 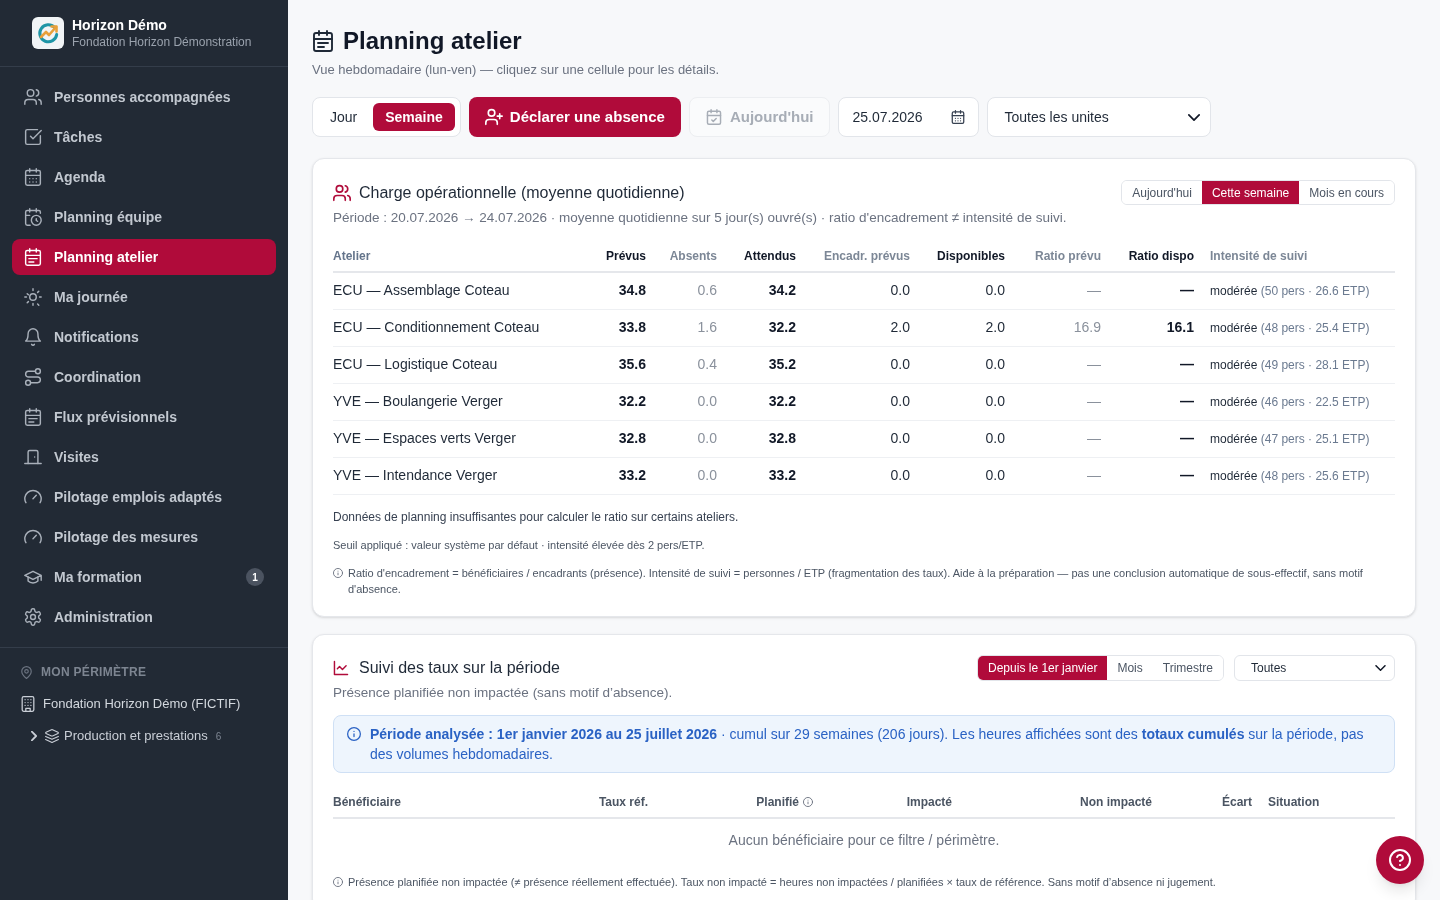 What do you see at coordinates (1061, 256) in the screenshot?
I see `column-header: Ratio prévu` at bounding box center [1061, 256].